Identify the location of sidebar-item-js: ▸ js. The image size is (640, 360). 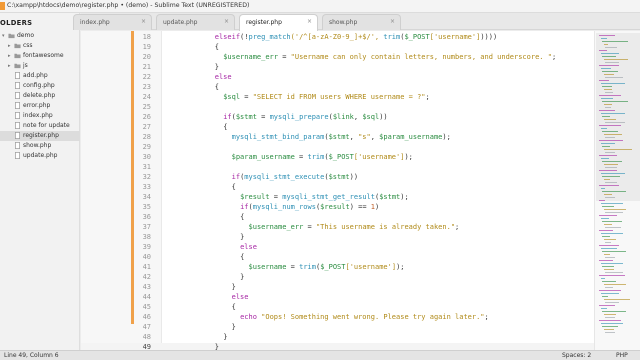
(40, 66).